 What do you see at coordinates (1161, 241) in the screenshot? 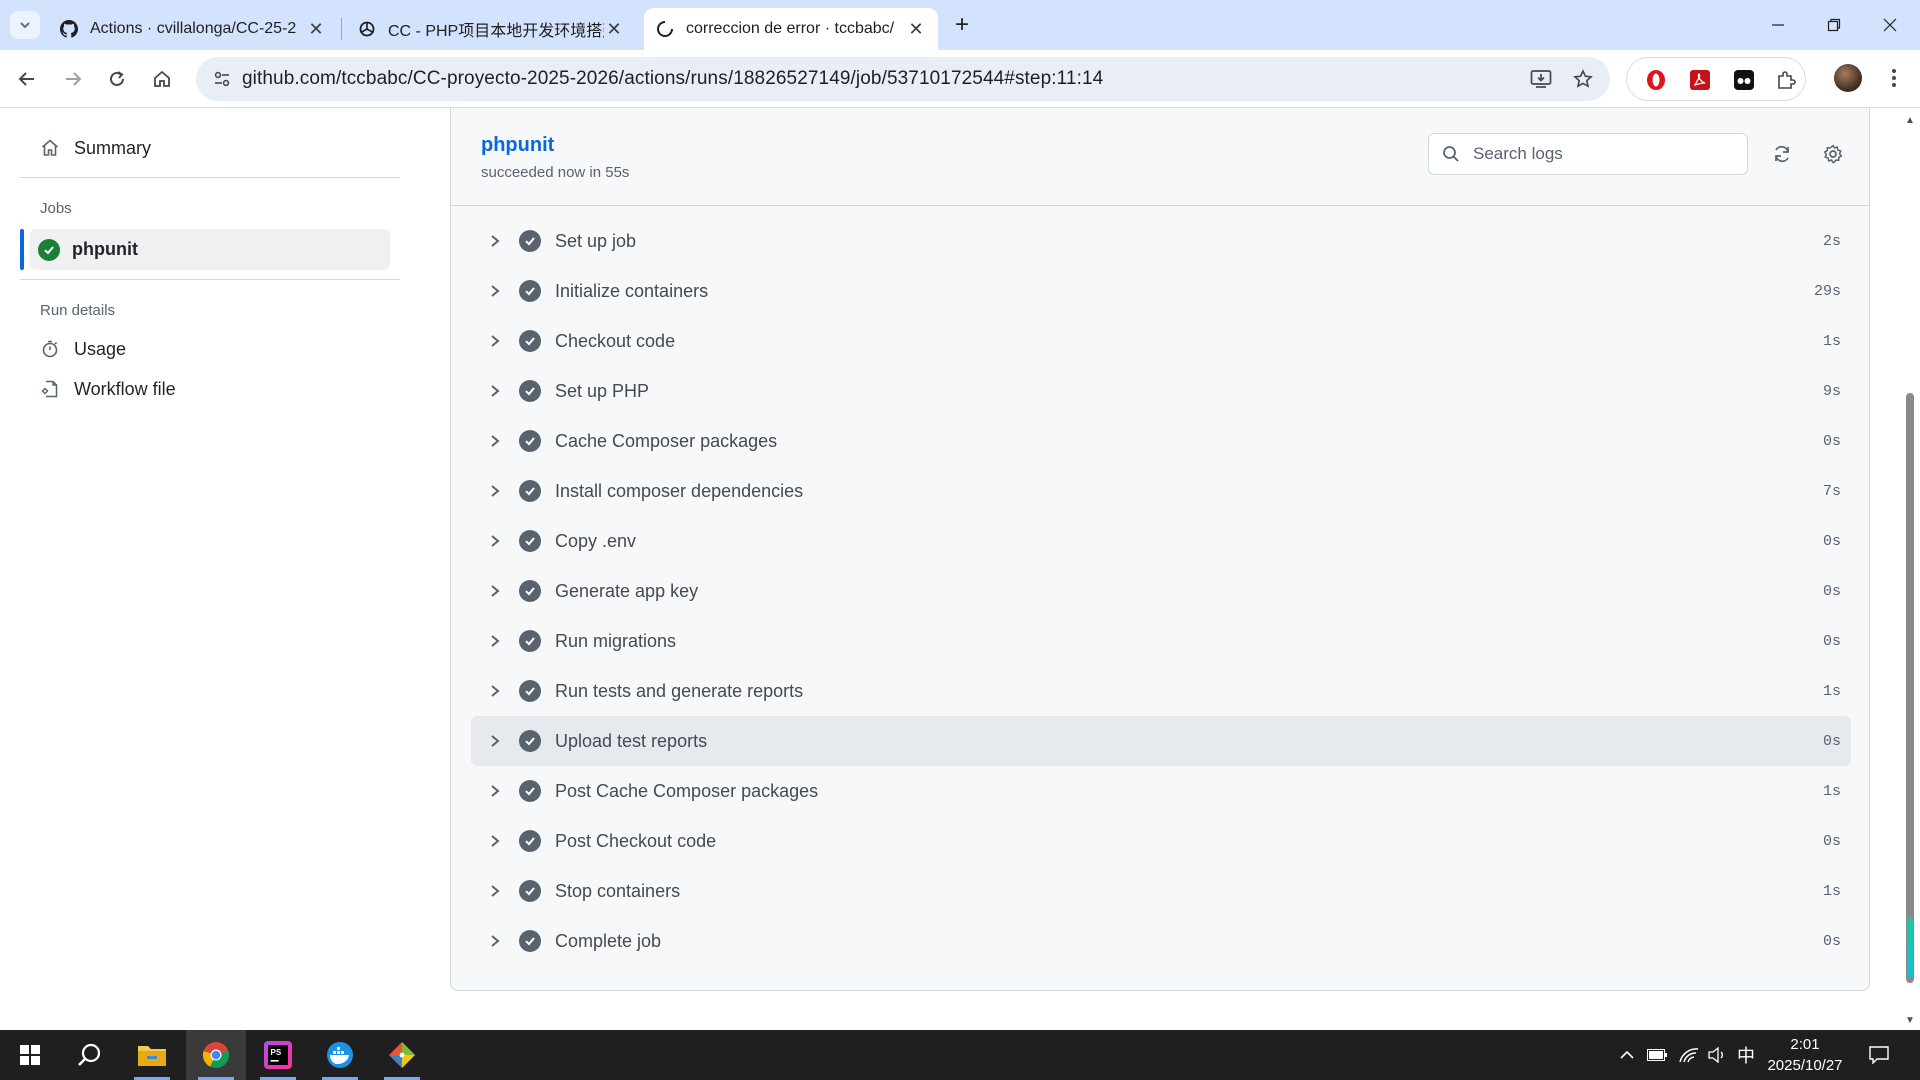
I see `job-step-row: Set up job 2s` at bounding box center [1161, 241].